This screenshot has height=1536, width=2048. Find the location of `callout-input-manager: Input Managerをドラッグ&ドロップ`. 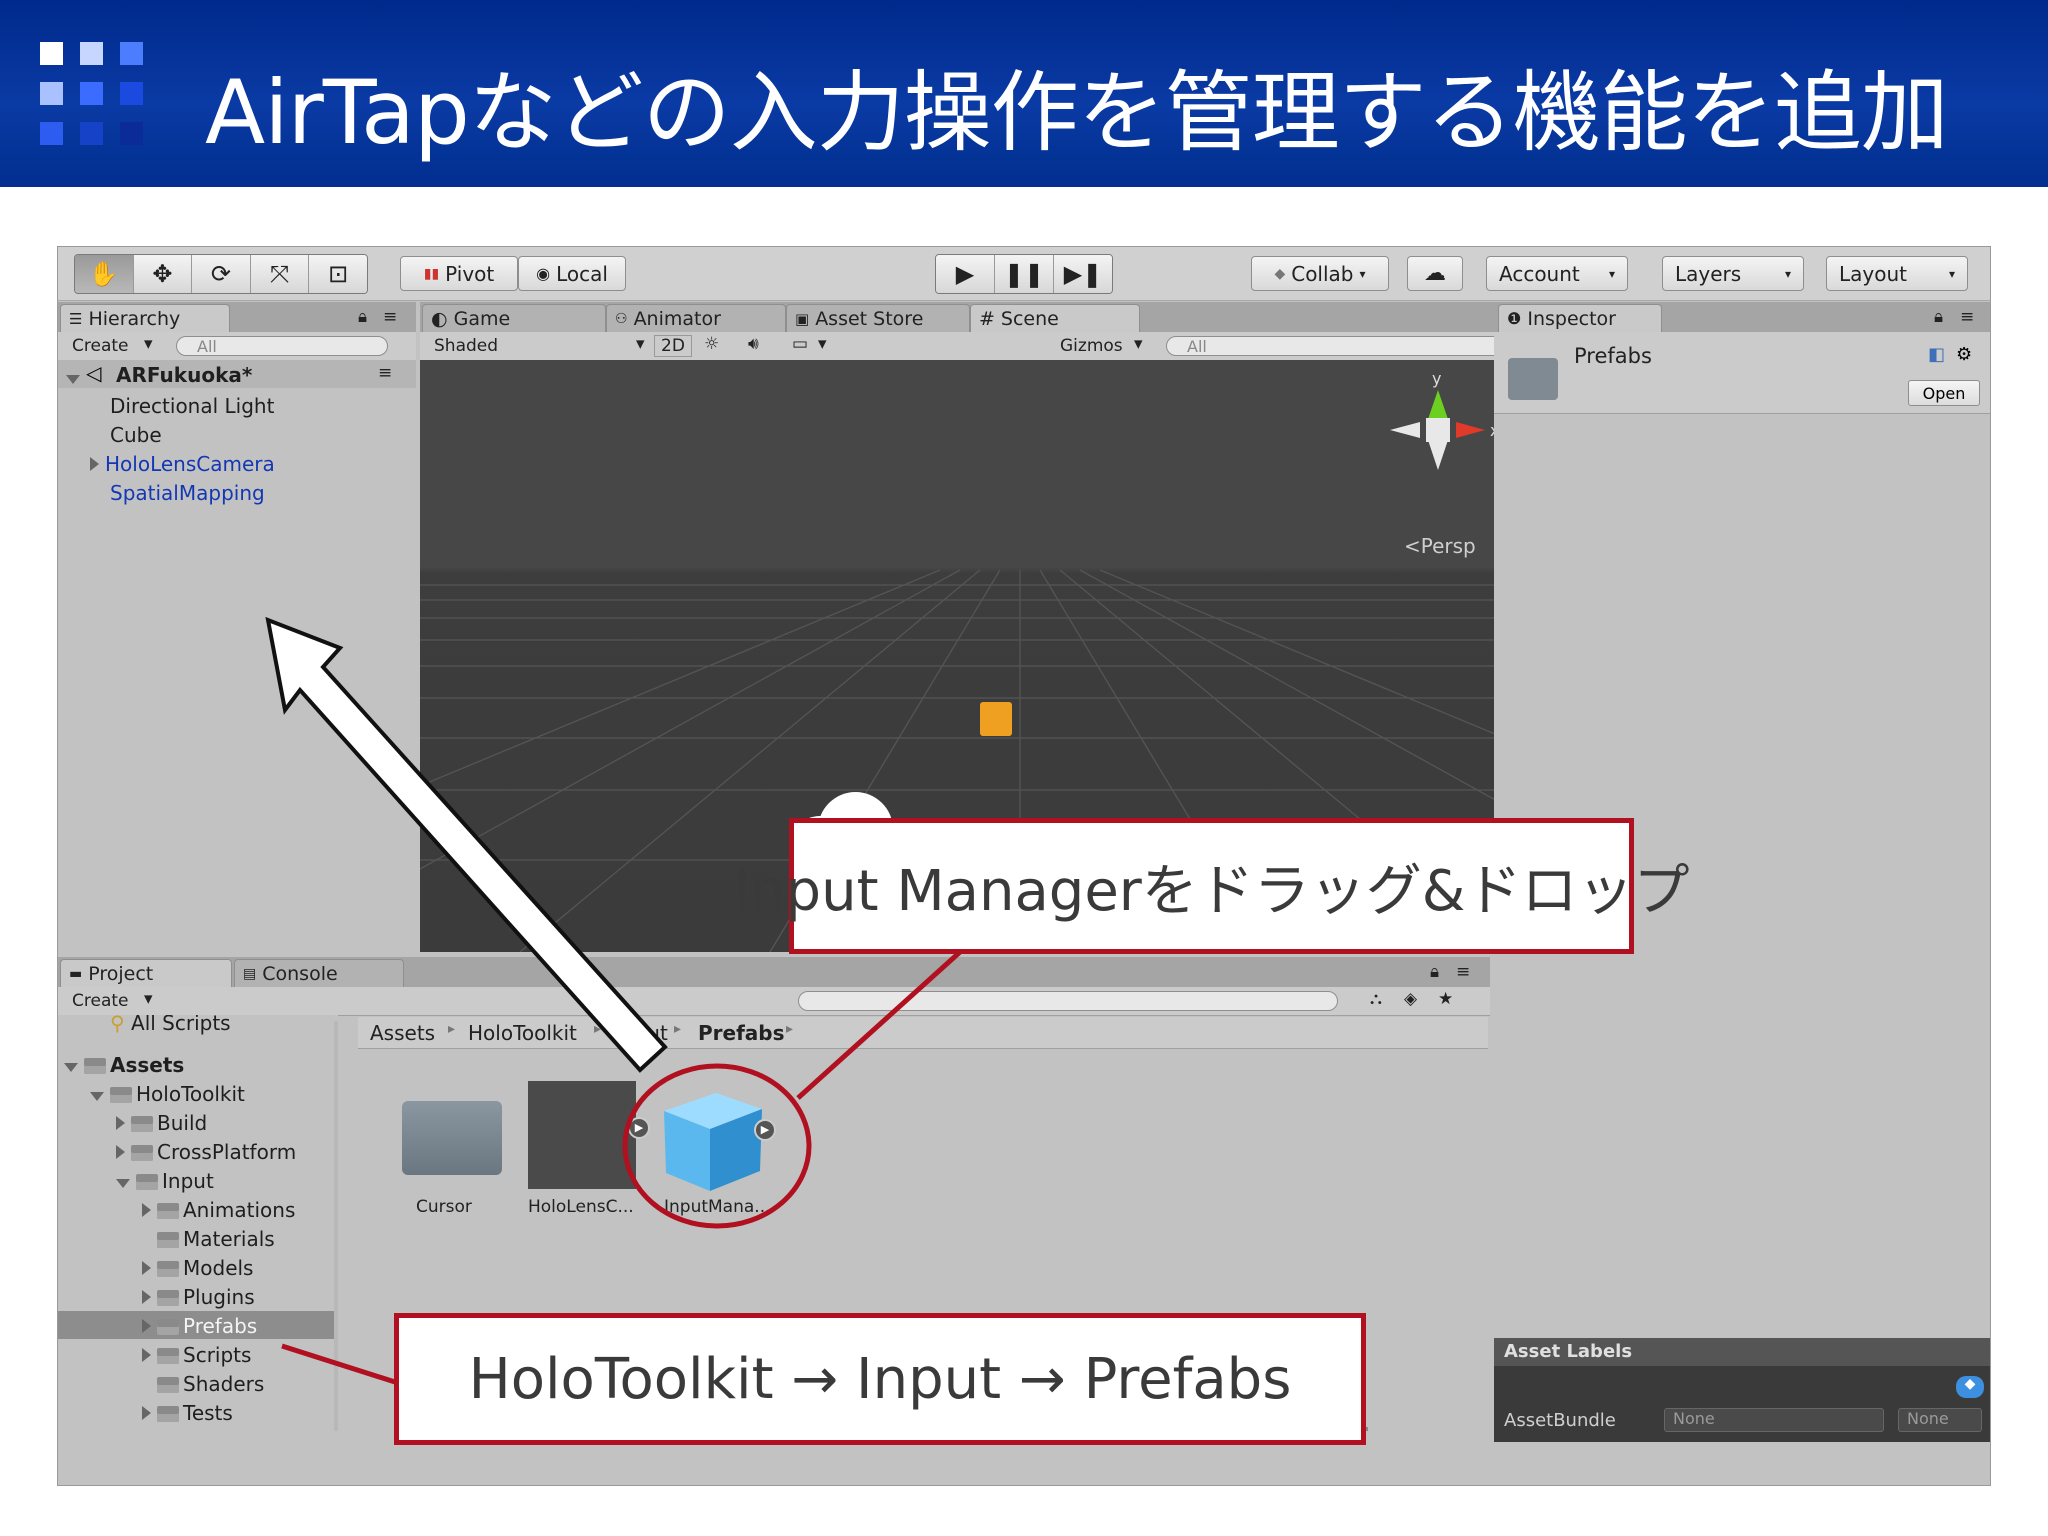

callout-input-manager: Input Managerをドラッグ&ドロップ is located at coordinates (1211, 886).